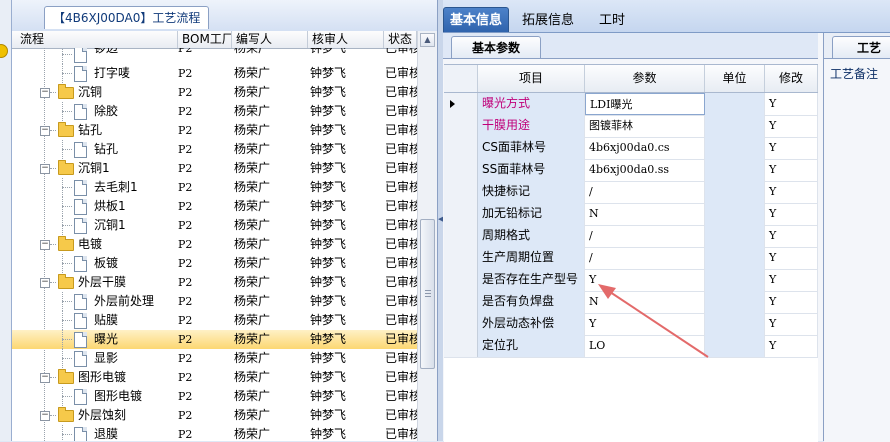 The image size is (890, 442). I want to click on tree-row: 板镀 P2 杨荣广 钟梦飞 已审核, so click(214, 263).